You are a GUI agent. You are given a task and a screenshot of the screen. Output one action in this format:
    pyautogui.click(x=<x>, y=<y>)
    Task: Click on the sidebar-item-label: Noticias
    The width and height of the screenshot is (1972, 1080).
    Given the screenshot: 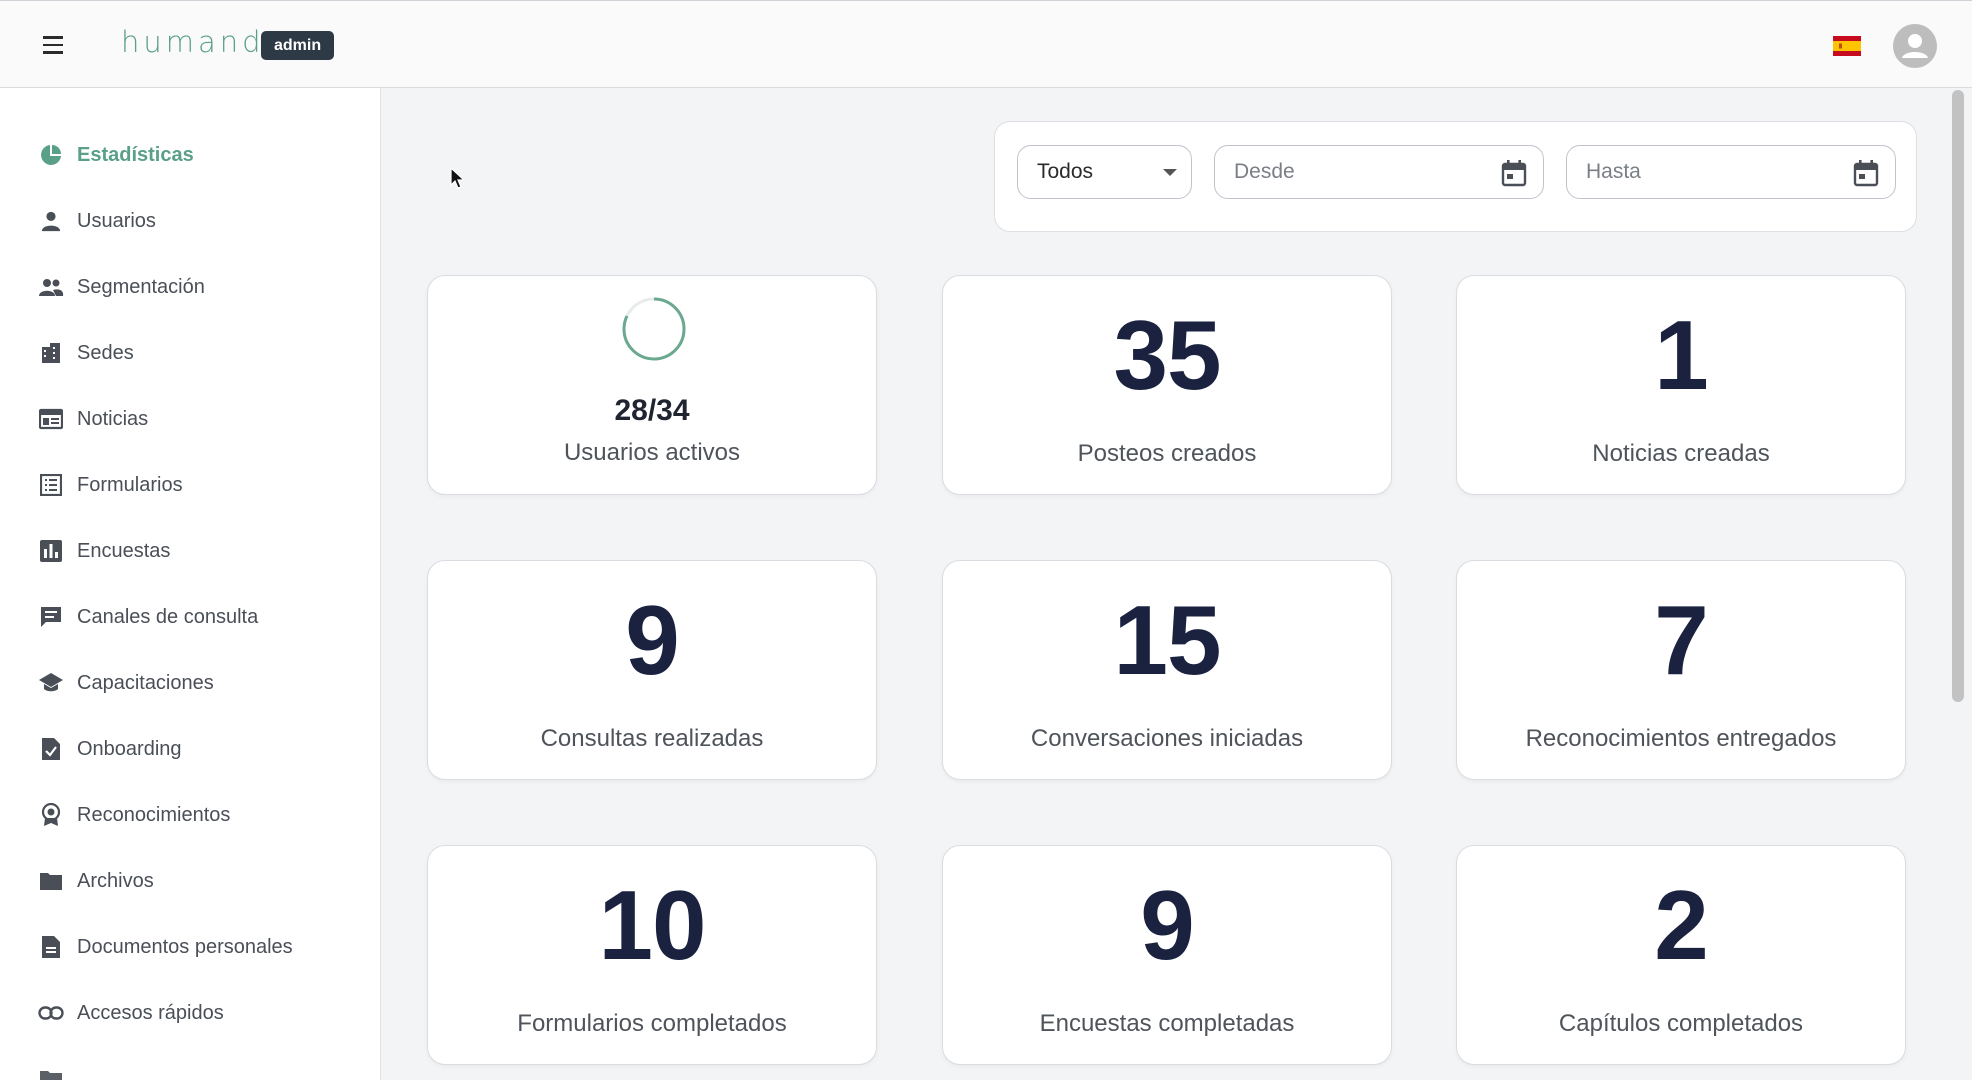 What is the action you would take?
    pyautogui.click(x=113, y=418)
    